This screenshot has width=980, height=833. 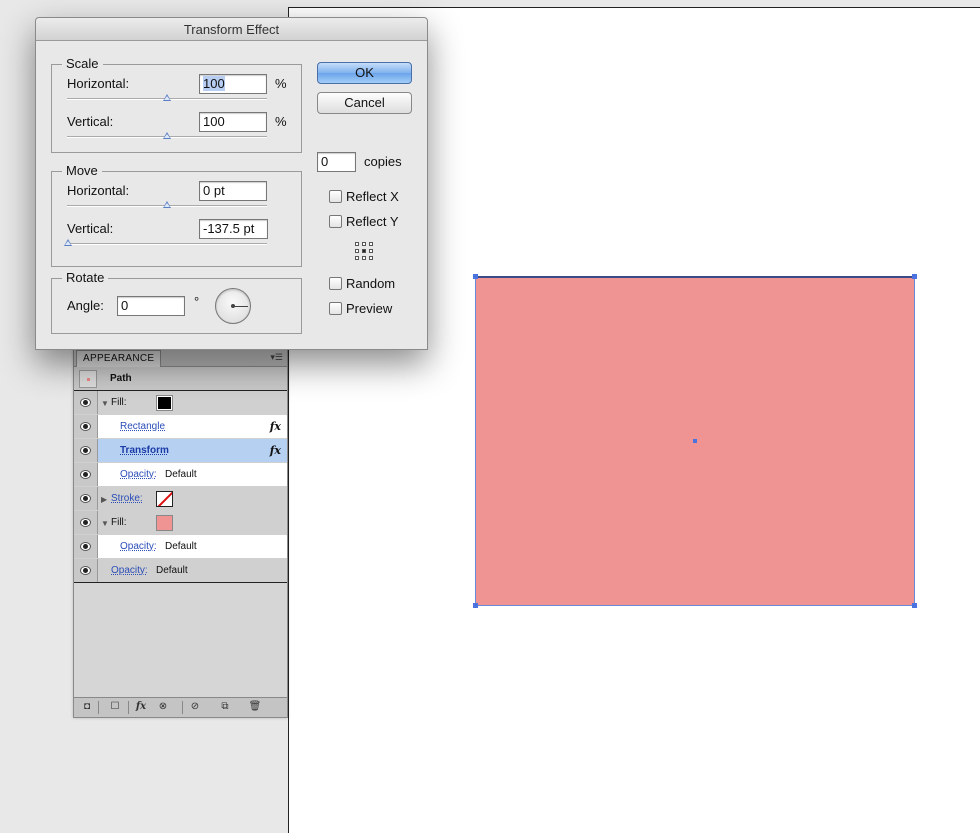 What do you see at coordinates (240, 306) in the screenshot?
I see `dial-needle` at bounding box center [240, 306].